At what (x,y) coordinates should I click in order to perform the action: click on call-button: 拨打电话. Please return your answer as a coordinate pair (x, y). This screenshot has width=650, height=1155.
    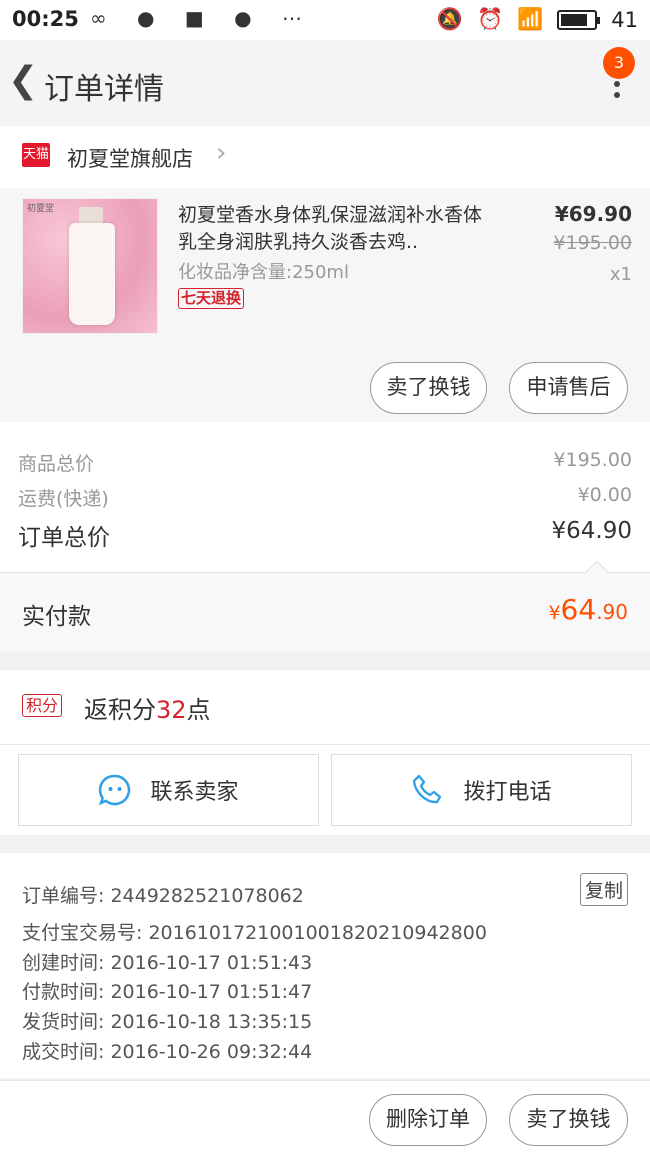
    Looking at the image, I should click on (481, 790).